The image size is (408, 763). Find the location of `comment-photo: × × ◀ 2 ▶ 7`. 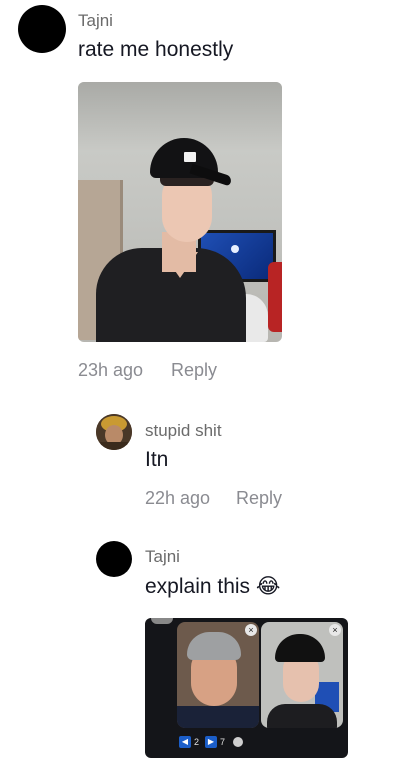

comment-photo: × × ◀ 2 ▶ 7 is located at coordinates (246, 688).